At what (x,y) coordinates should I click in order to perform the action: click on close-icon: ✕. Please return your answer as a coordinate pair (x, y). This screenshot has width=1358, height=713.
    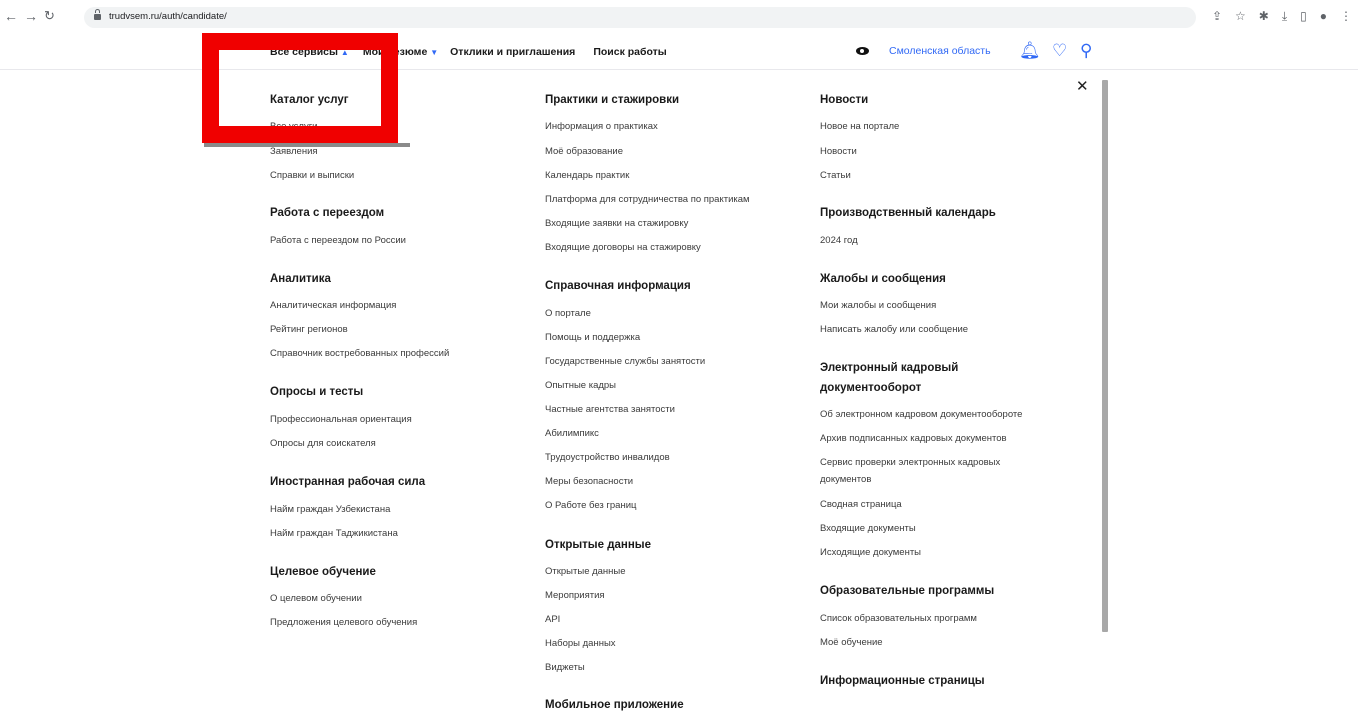
    Looking at the image, I should click on (1082, 86).